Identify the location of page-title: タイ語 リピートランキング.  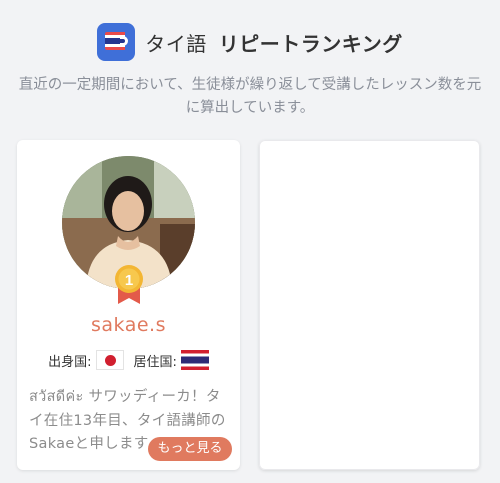
(273, 42).